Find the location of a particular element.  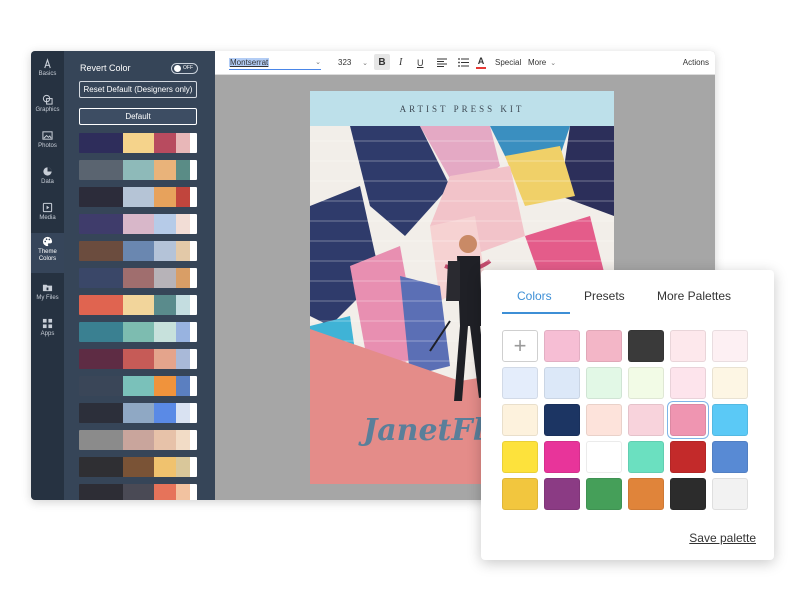

reset-default-button: Reset Default (Designers only) is located at coordinates (138, 89).